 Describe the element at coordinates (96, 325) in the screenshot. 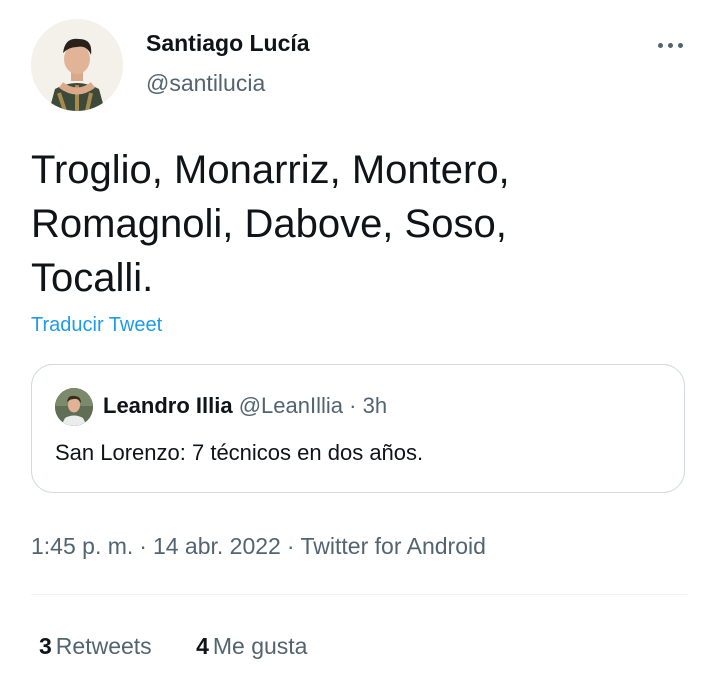

I see `translate-tweet-link: Traducir Tweet` at that location.